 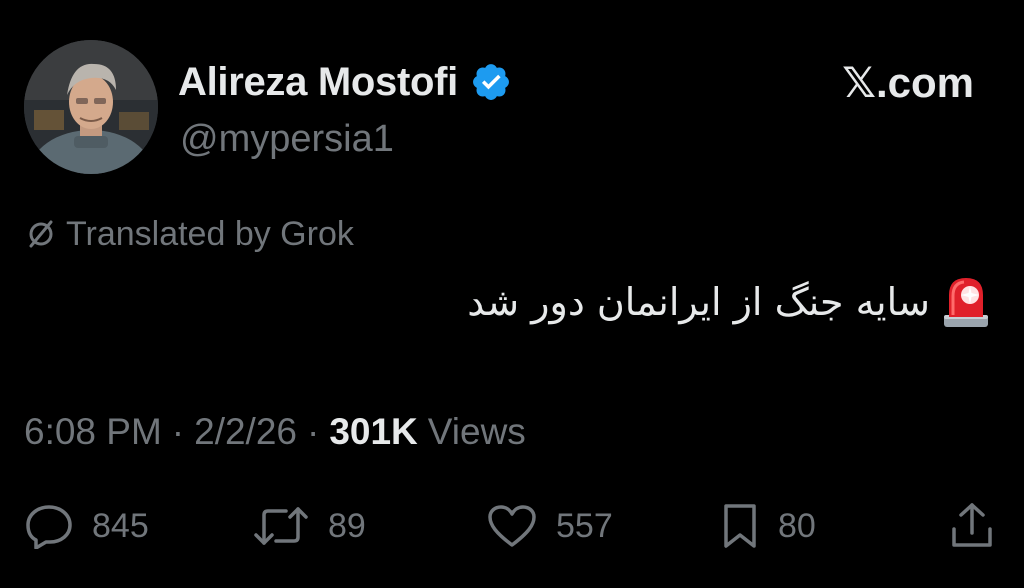 What do you see at coordinates (797, 525) in the screenshot?
I see `bookmark-count: 80` at bounding box center [797, 525].